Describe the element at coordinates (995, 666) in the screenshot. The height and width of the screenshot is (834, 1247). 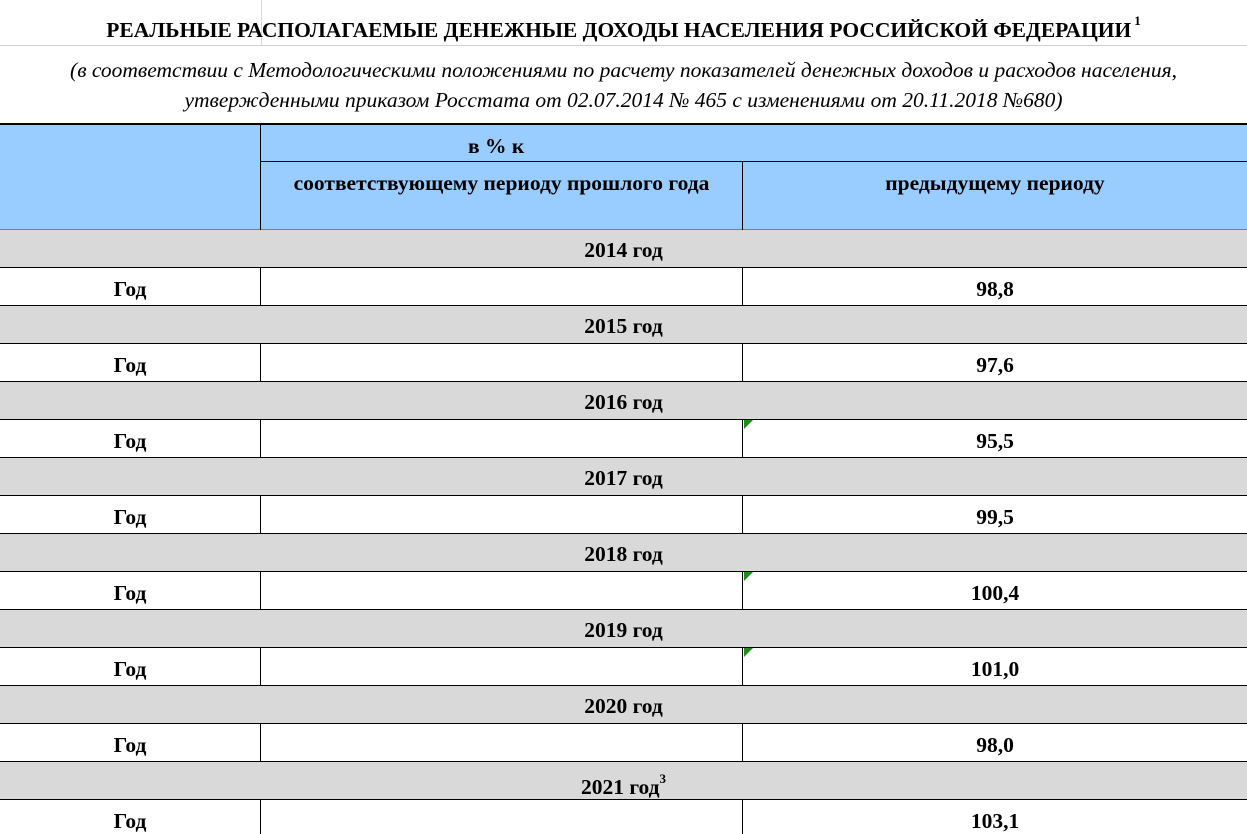
I see `previous-period-cell: 101,0` at that location.